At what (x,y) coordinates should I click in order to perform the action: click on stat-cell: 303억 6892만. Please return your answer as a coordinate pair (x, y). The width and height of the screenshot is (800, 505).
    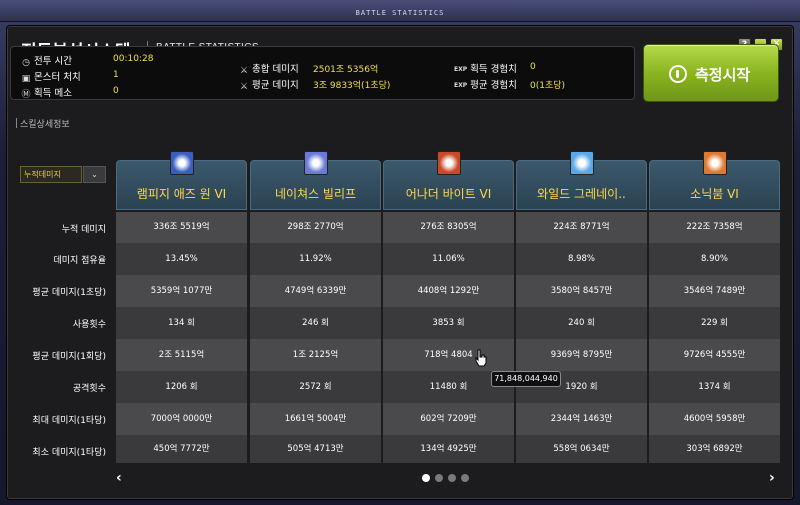
    Looking at the image, I should click on (714, 449).